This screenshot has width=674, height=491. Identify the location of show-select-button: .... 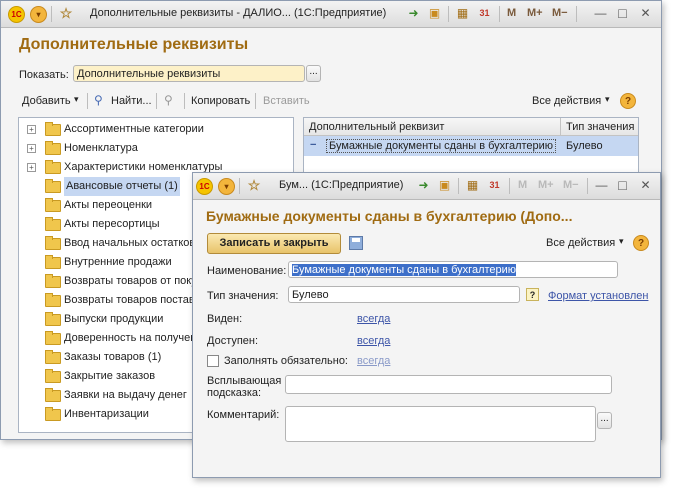
(313, 73).